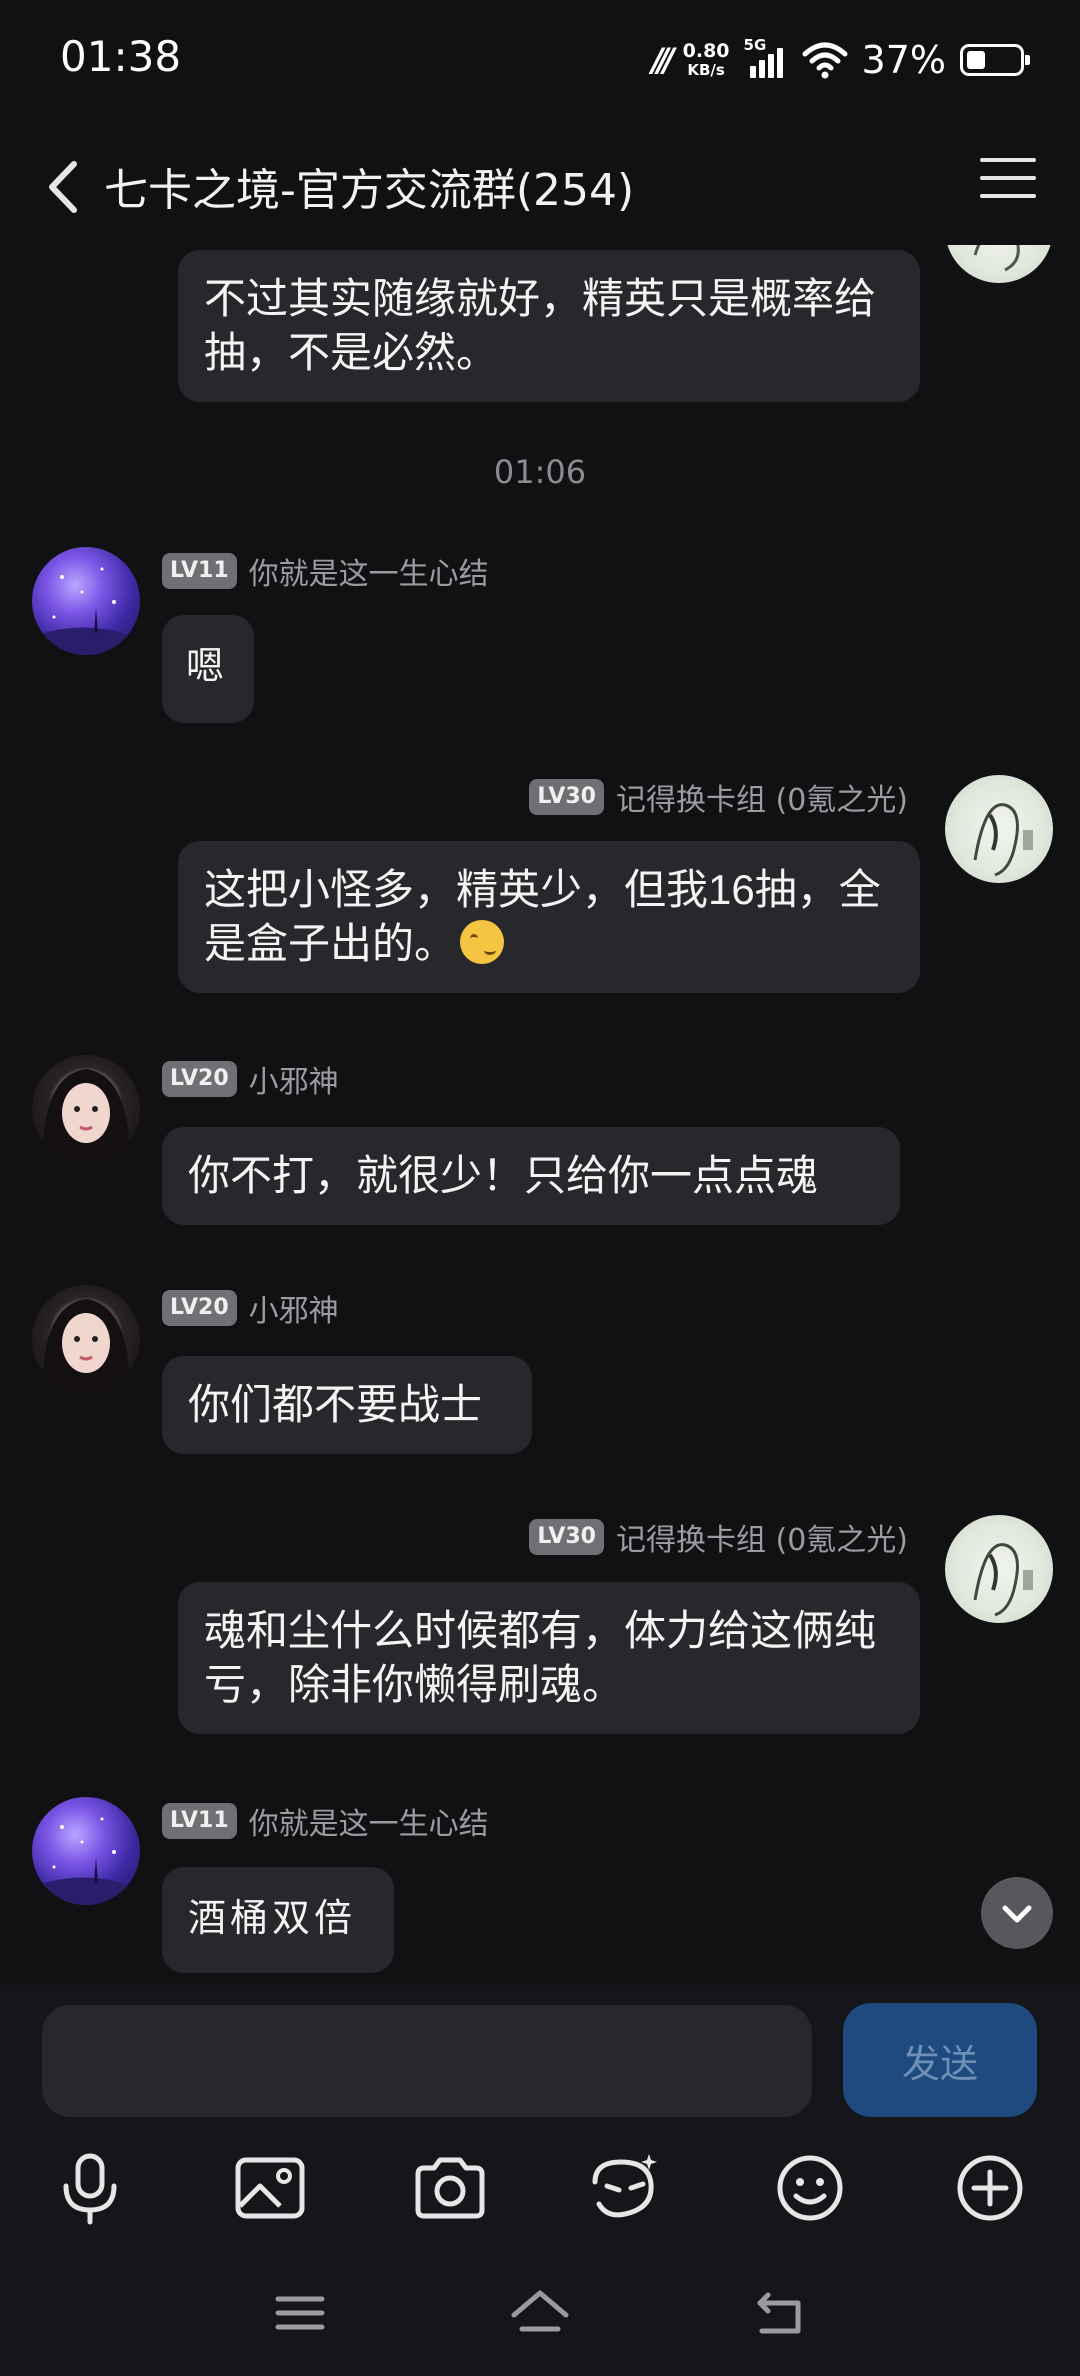 The width and height of the screenshot is (1080, 2376). I want to click on message-bubble: 不过其实随缘就好，精英只是概率给抽，不是必然。, so click(549, 326).